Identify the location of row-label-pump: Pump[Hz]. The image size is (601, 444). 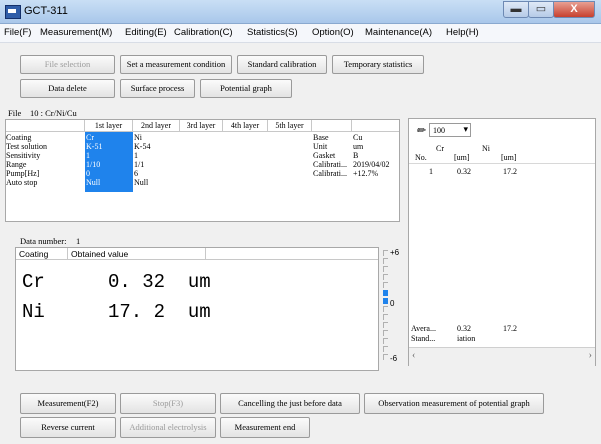
(23, 173).